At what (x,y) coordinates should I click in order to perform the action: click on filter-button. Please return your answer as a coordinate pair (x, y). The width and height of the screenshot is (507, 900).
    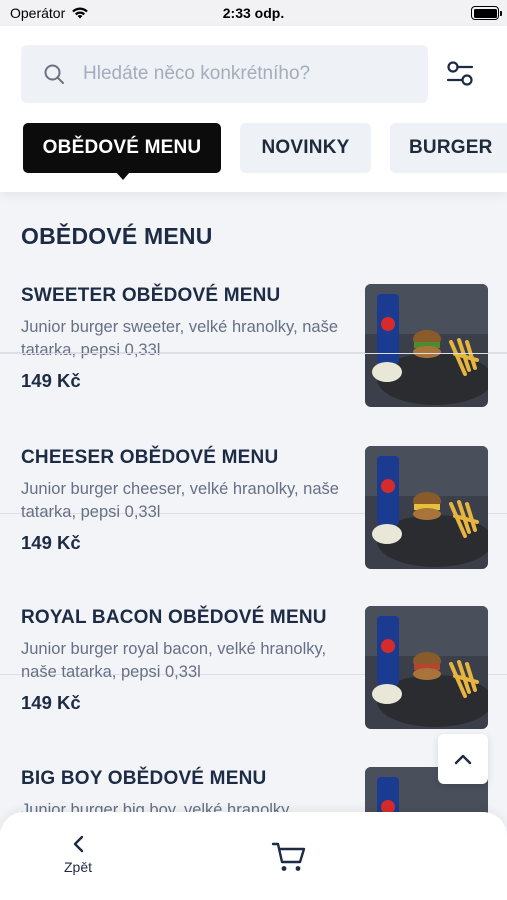
    Looking at the image, I should click on (460, 74).